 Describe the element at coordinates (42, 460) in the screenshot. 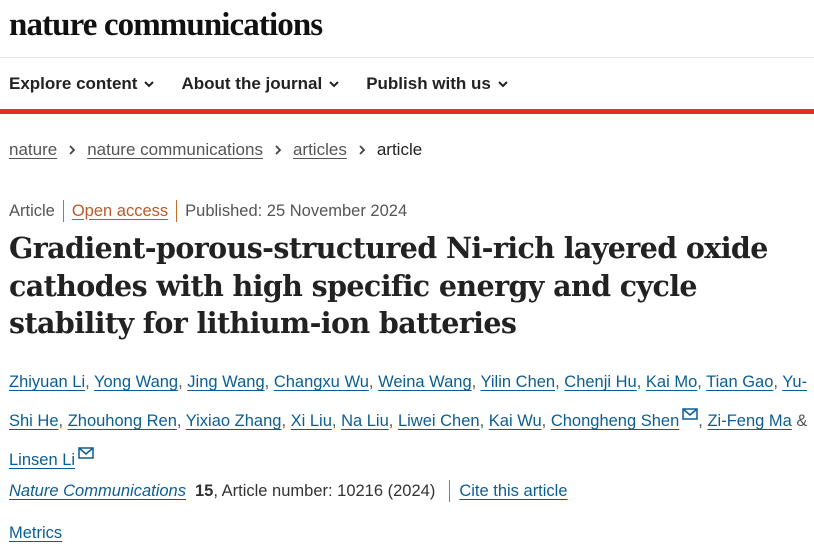

I see `author-link: Linsen Li` at that location.